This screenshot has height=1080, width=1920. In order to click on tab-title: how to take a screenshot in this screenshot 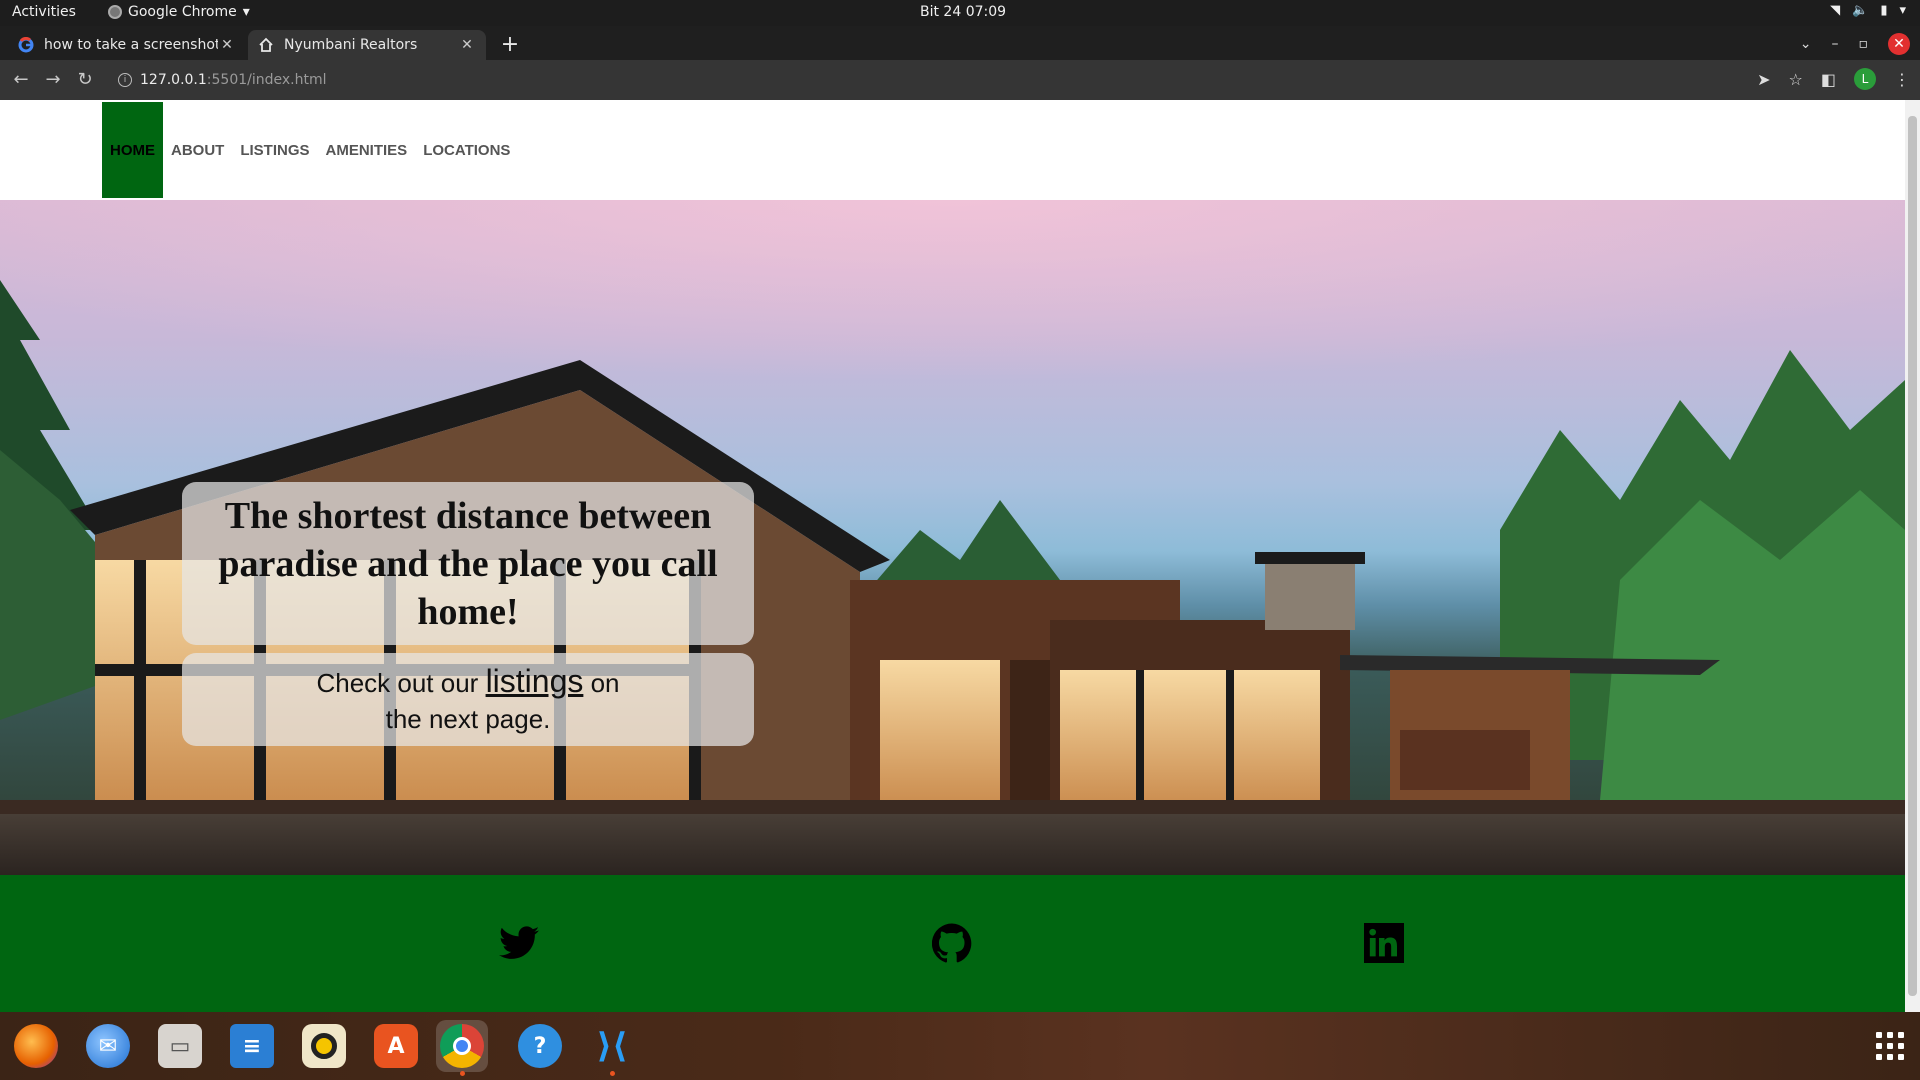, I will do `click(131, 45)`.